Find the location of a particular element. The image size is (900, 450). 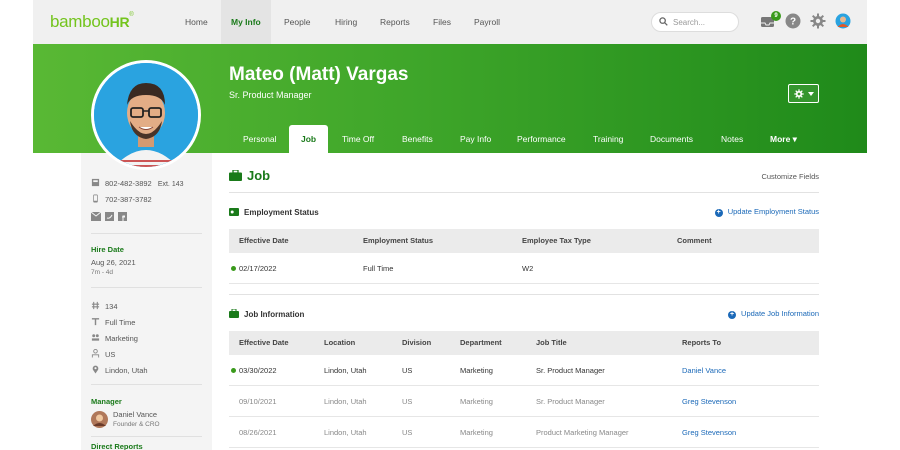

update-employment-status-link: + Update Employment Status is located at coordinates (766, 212).